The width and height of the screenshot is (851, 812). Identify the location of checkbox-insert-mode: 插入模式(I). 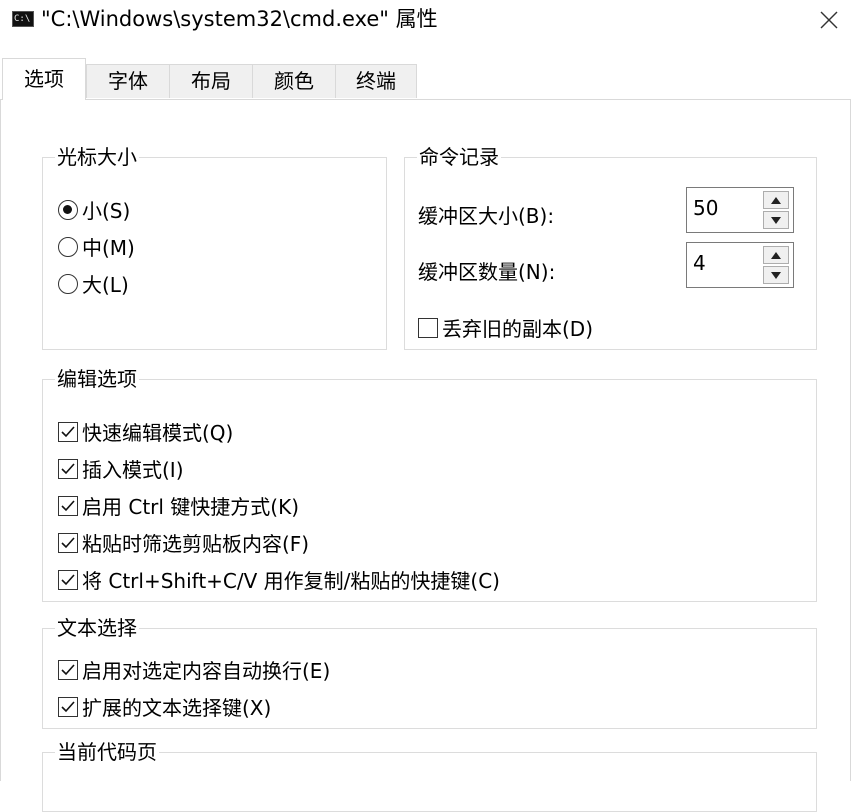
(121, 468).